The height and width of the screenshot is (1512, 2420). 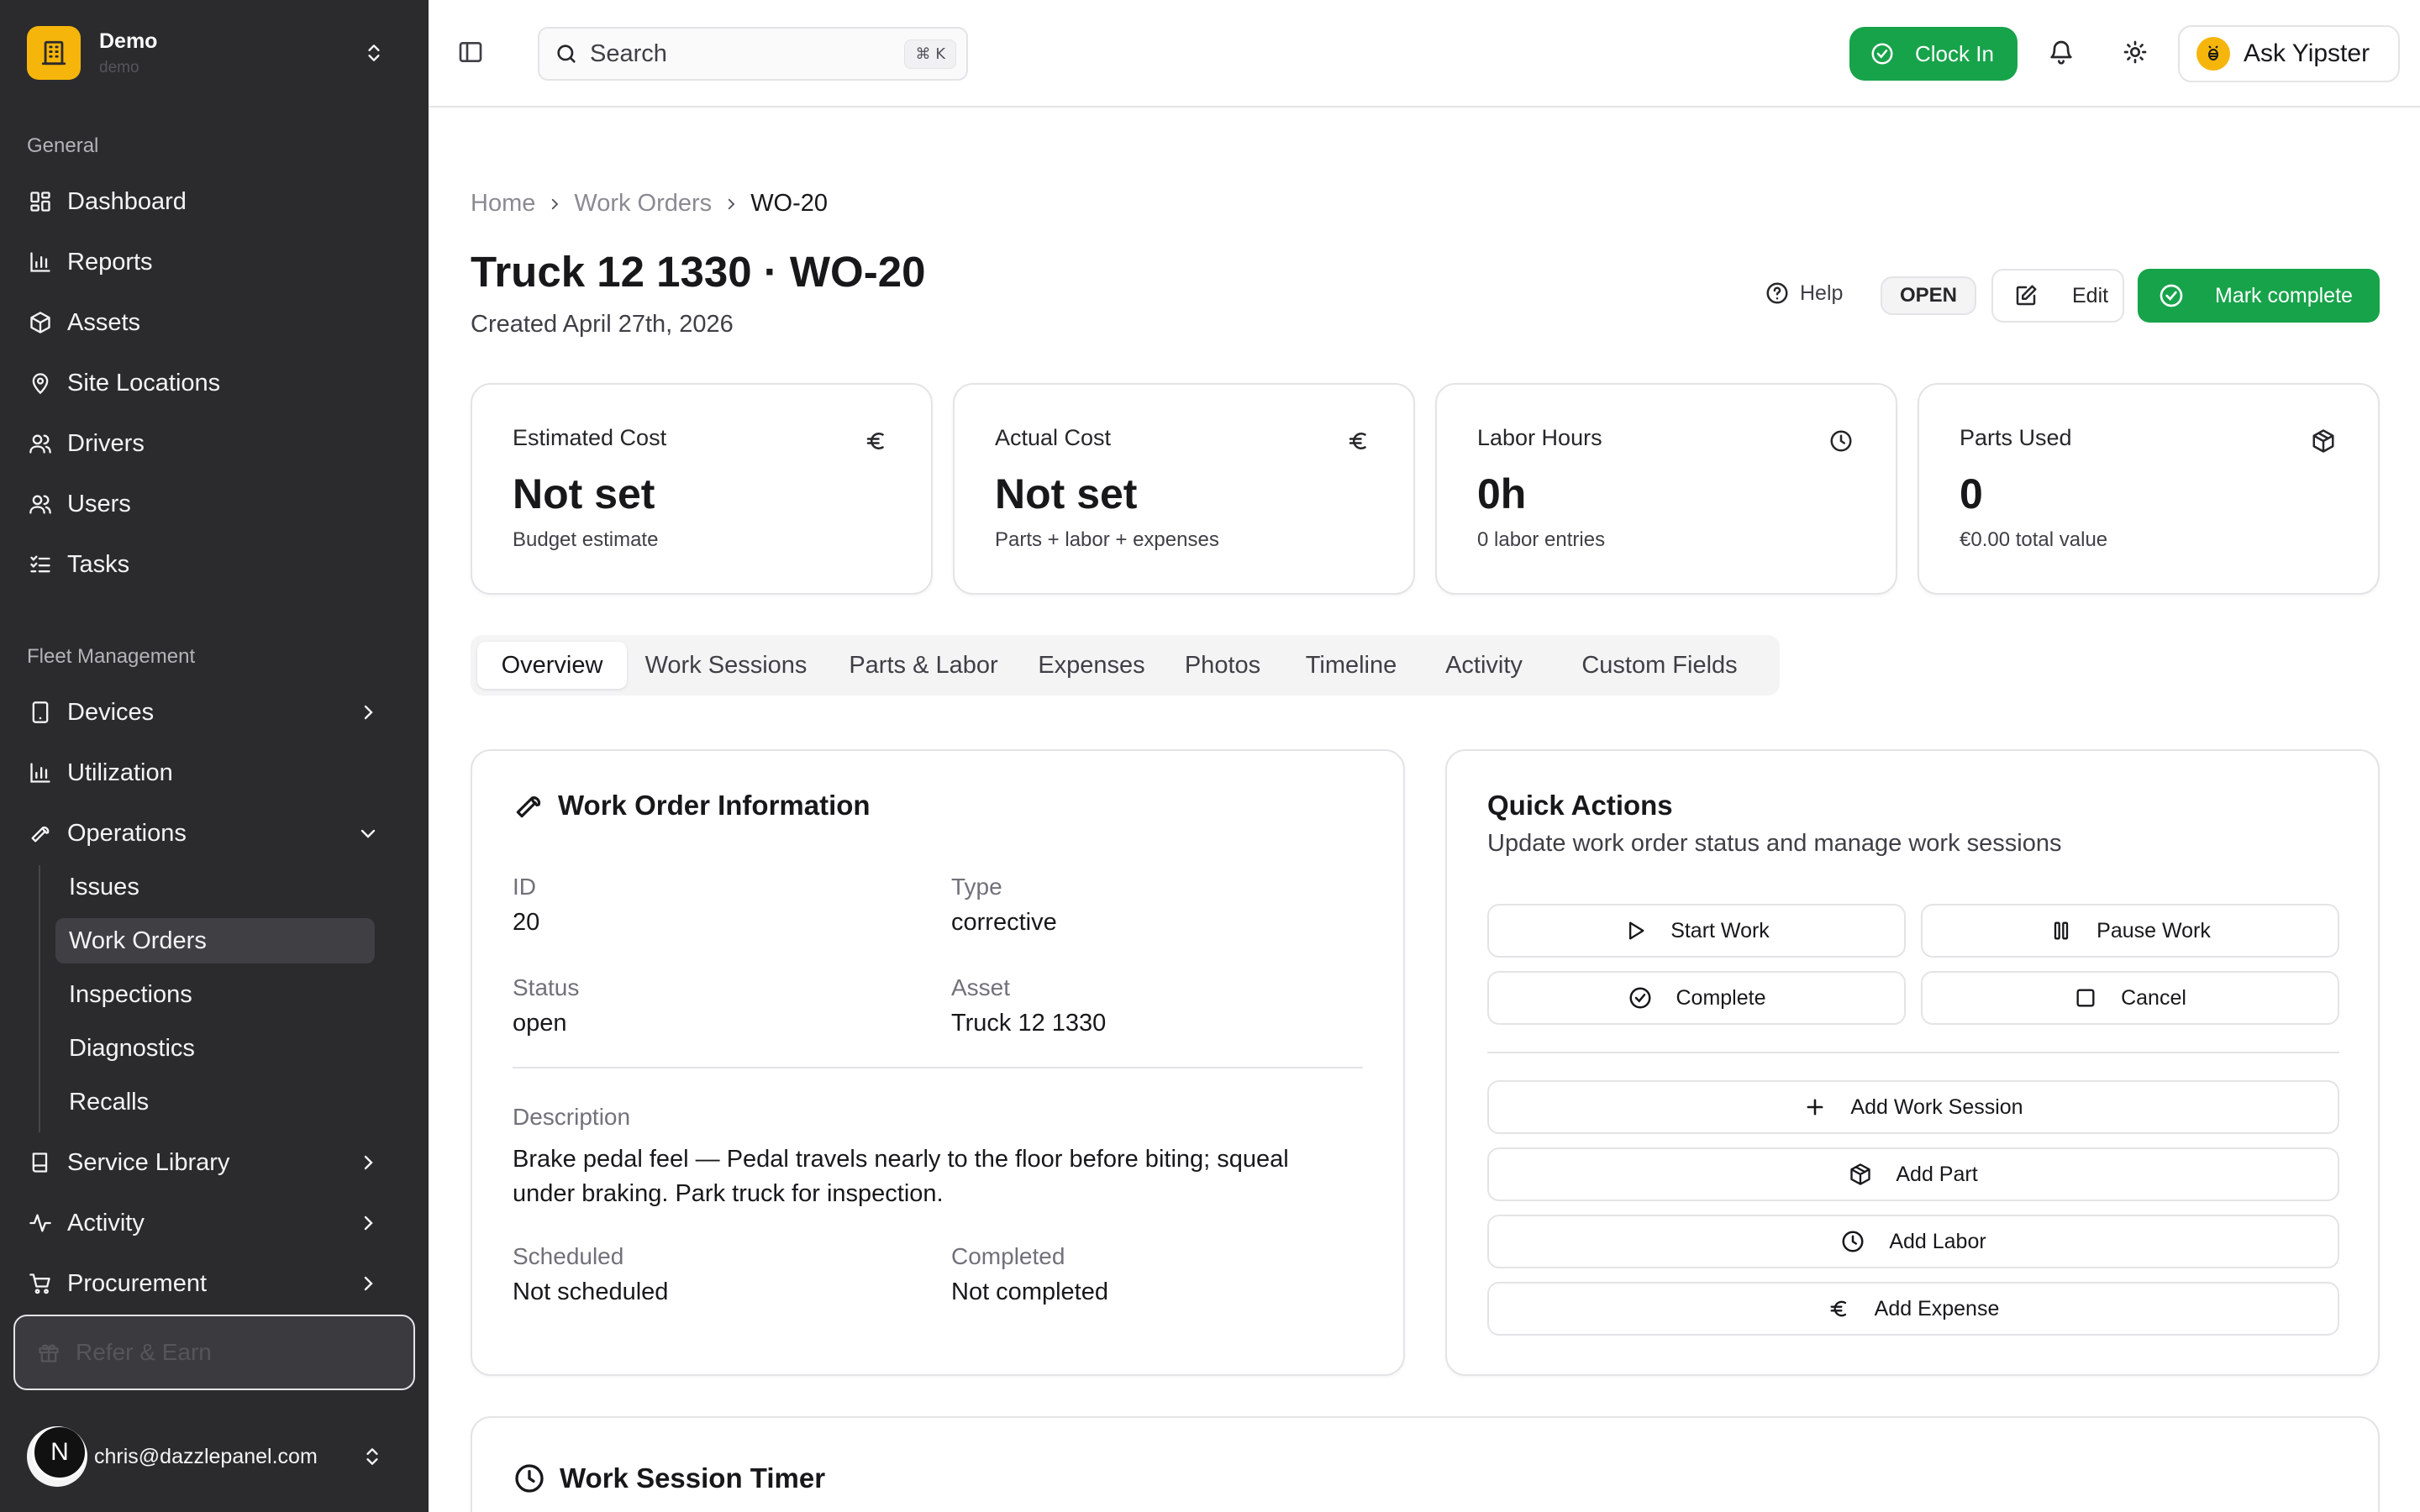 I want to click on sidebar-item-operations: Operations, so click(x=214, y=833).